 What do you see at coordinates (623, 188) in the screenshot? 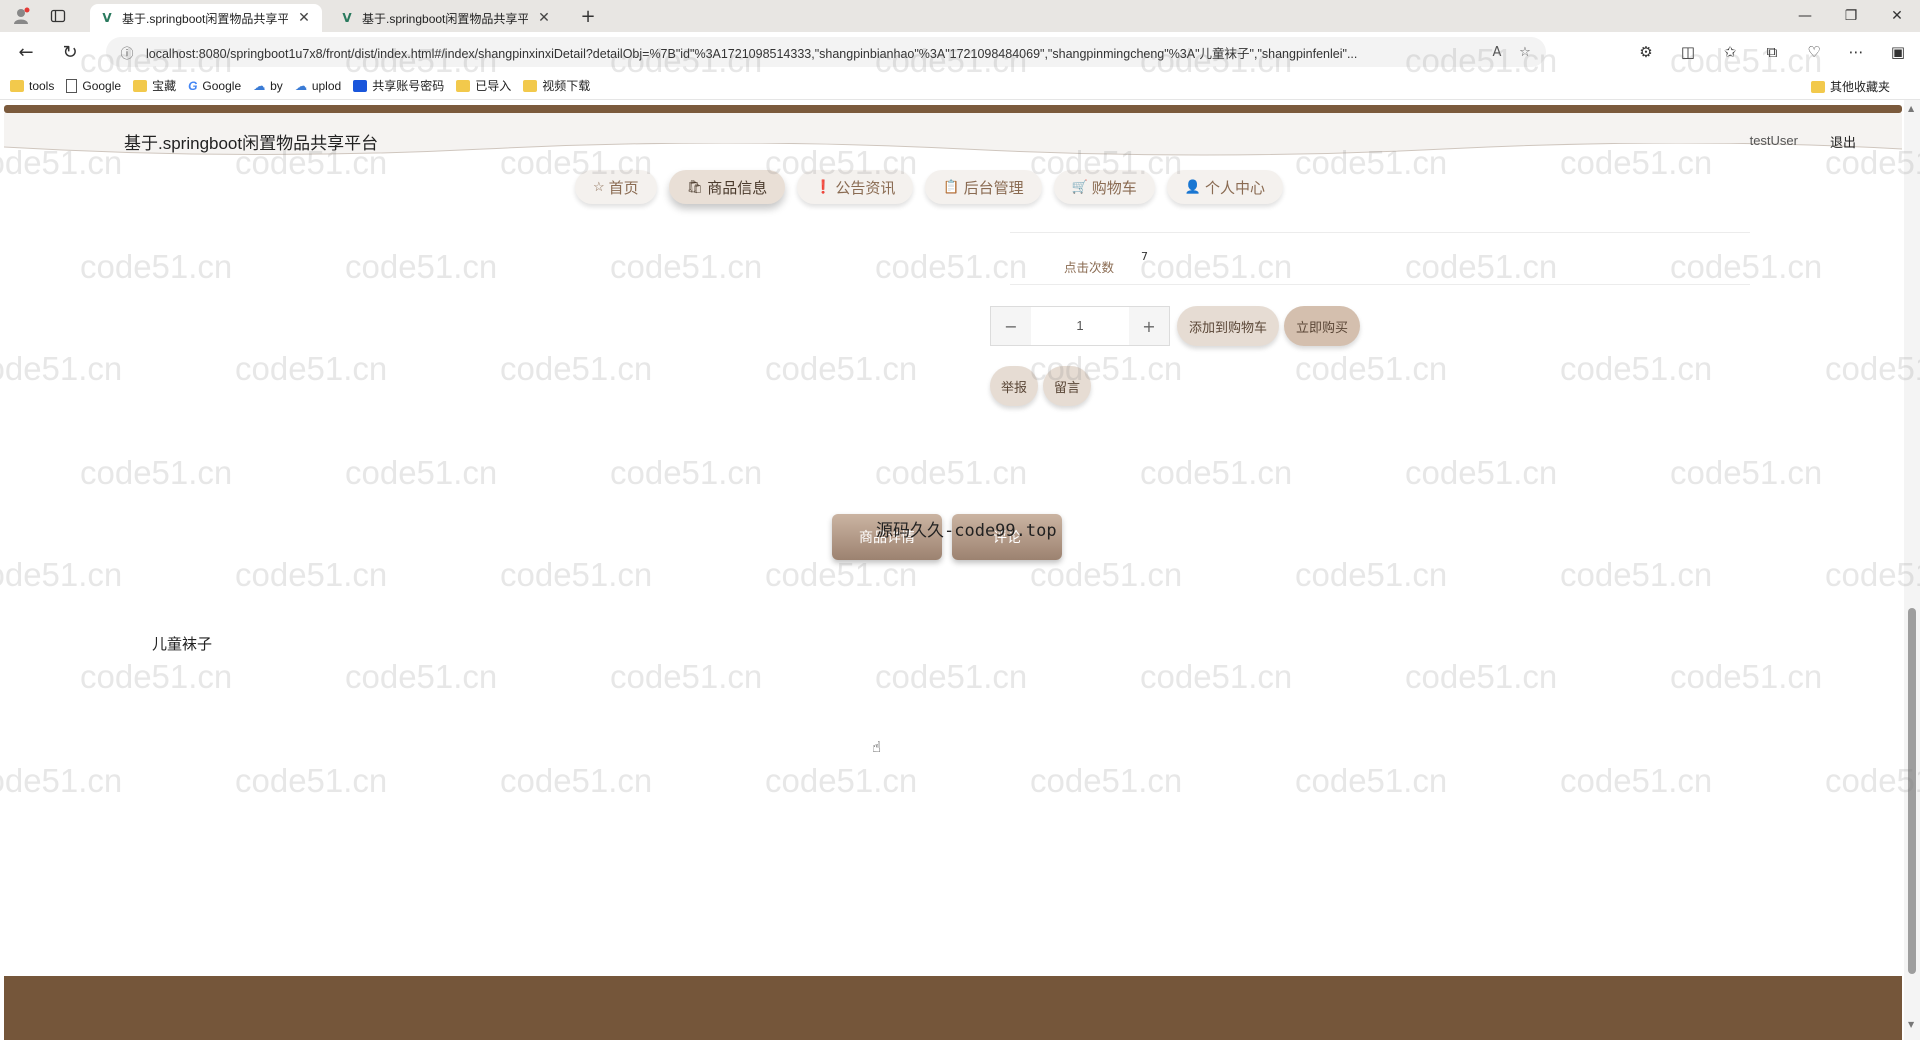
I see `nav-label: 首页` at bounding box center [623, 188].